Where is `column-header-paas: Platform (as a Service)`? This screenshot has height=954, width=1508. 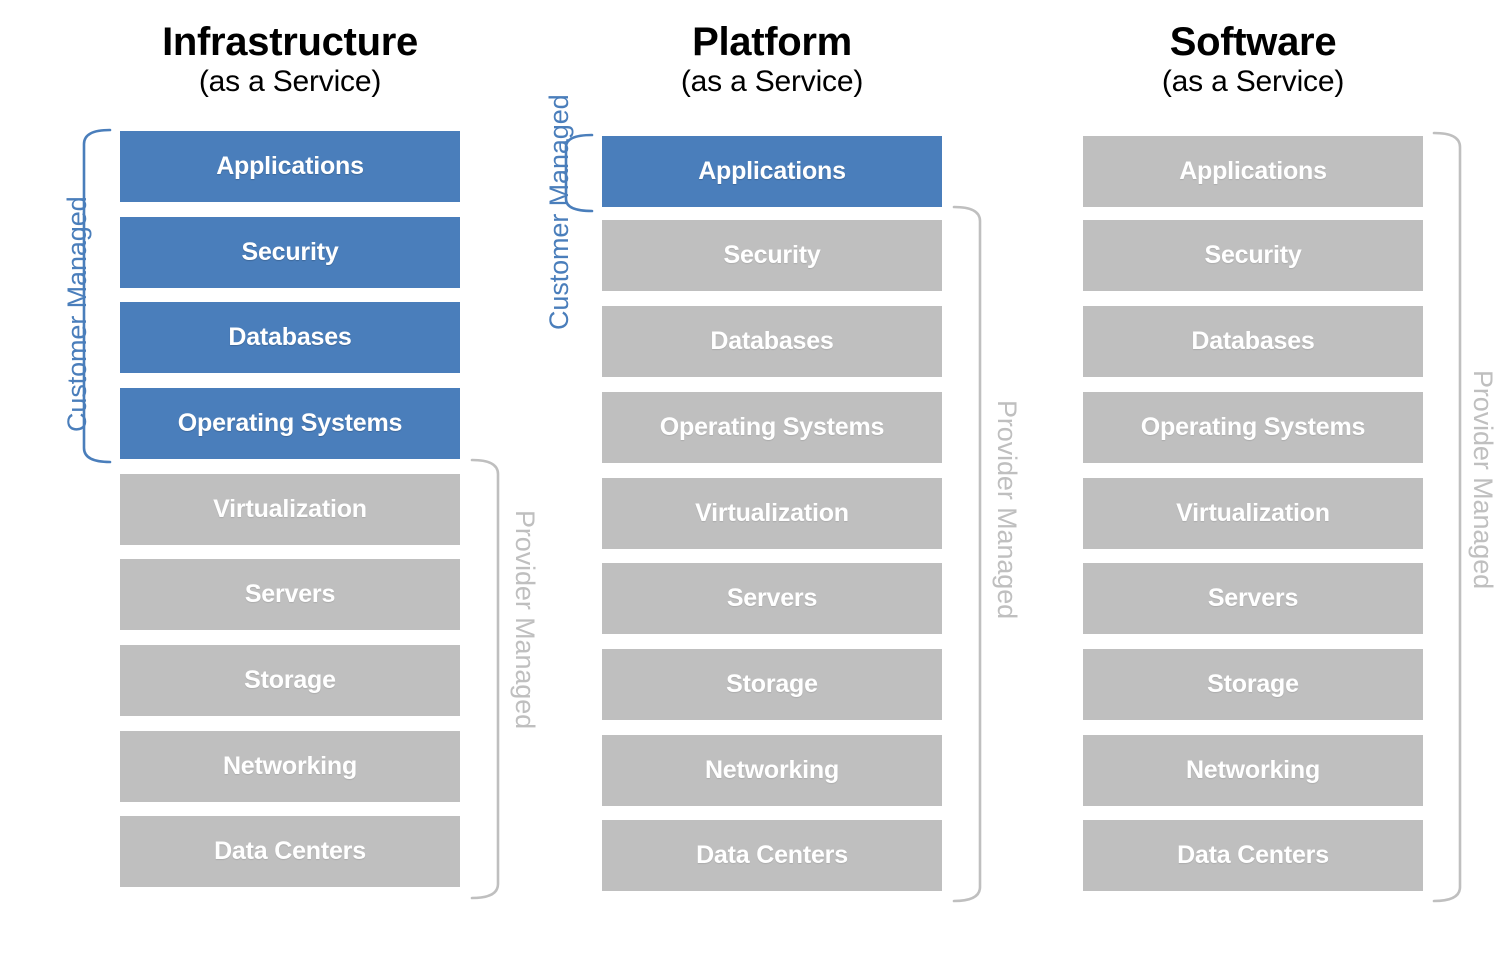
column-header-paas: Platform (as a Service) is located at coordinates (772, 59).